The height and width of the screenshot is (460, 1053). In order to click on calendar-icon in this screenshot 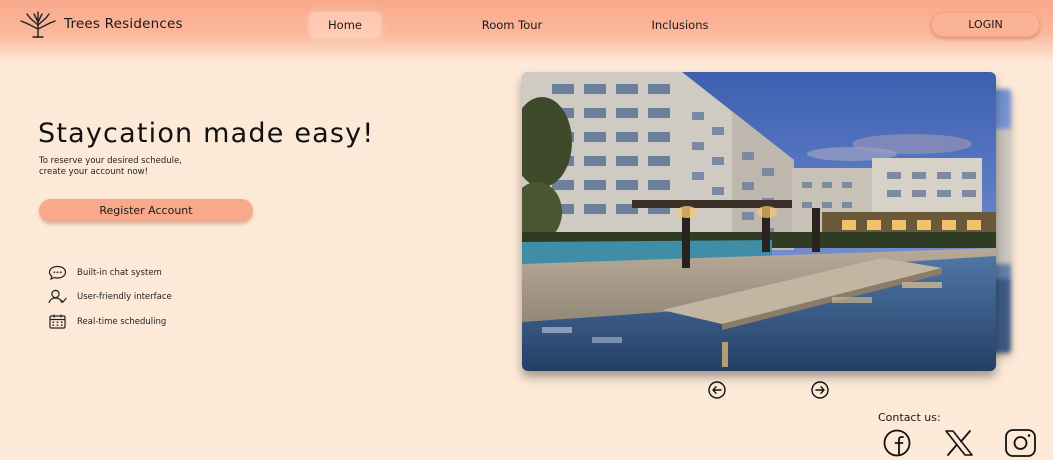, I will do `click(57, 321)`.